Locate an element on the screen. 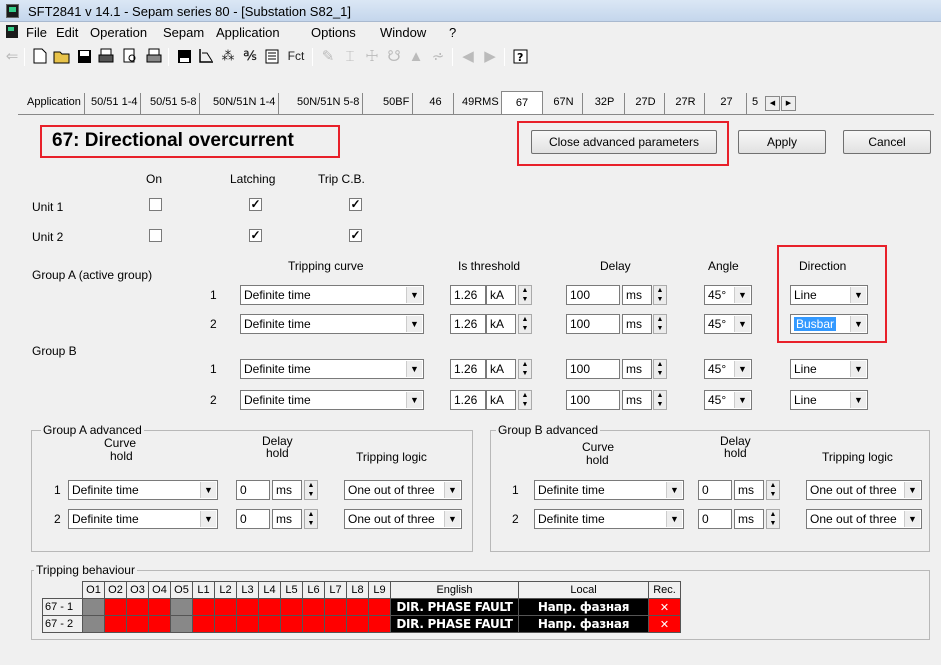 The height and width of the screenshot is (665, 941). tab-32p: 32P is located at coordinates (605, 103).